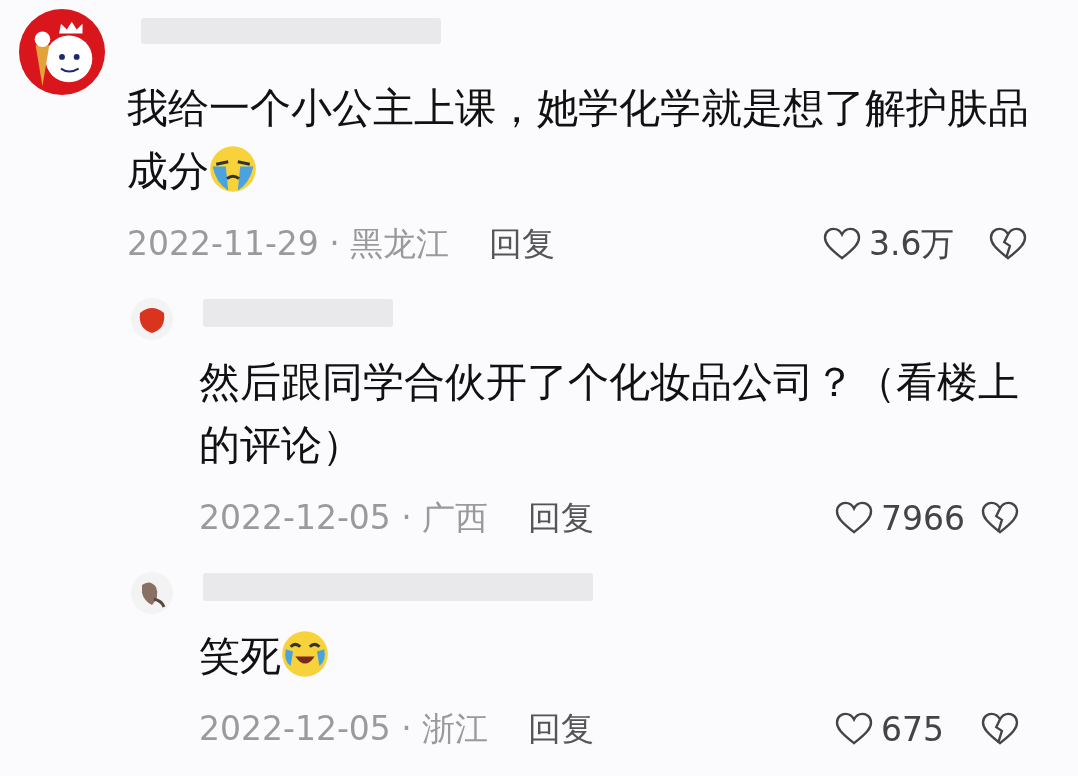 This screenshot has width=1078, height=776. Describe the element at coordinates (912, 243) in the screenshot. I see `like-count: 3.6万` at that location.